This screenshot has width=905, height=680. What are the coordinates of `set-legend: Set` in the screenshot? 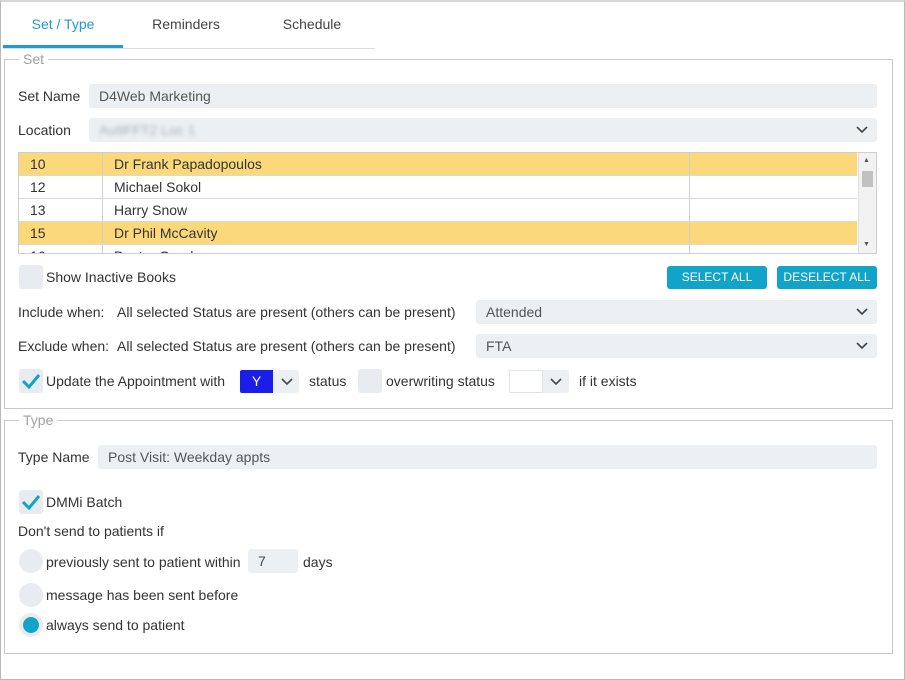 It's located at (34, 59).